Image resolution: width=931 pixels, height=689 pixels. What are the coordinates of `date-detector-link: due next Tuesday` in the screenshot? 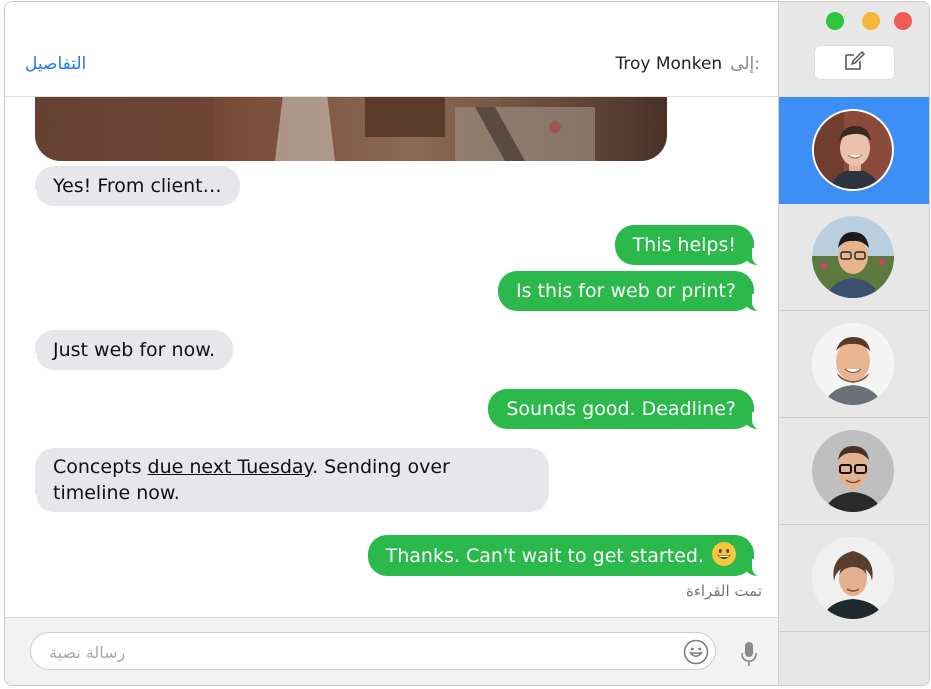 It's located at (230, 467).